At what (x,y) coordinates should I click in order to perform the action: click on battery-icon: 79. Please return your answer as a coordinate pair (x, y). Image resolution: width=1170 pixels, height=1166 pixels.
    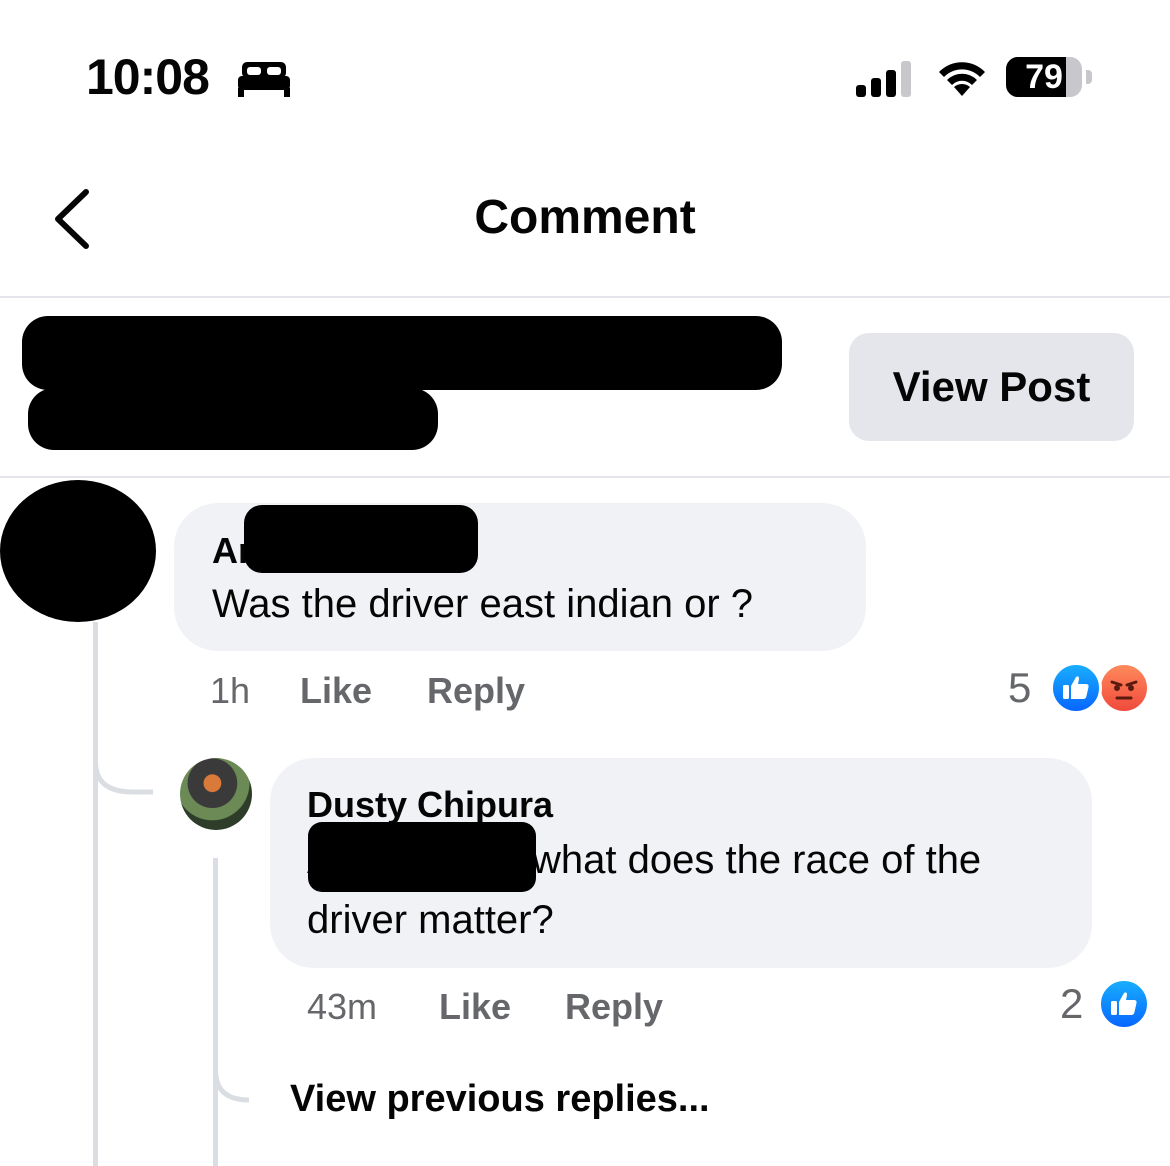
    Looking at the image, I should click on (1049, 78).